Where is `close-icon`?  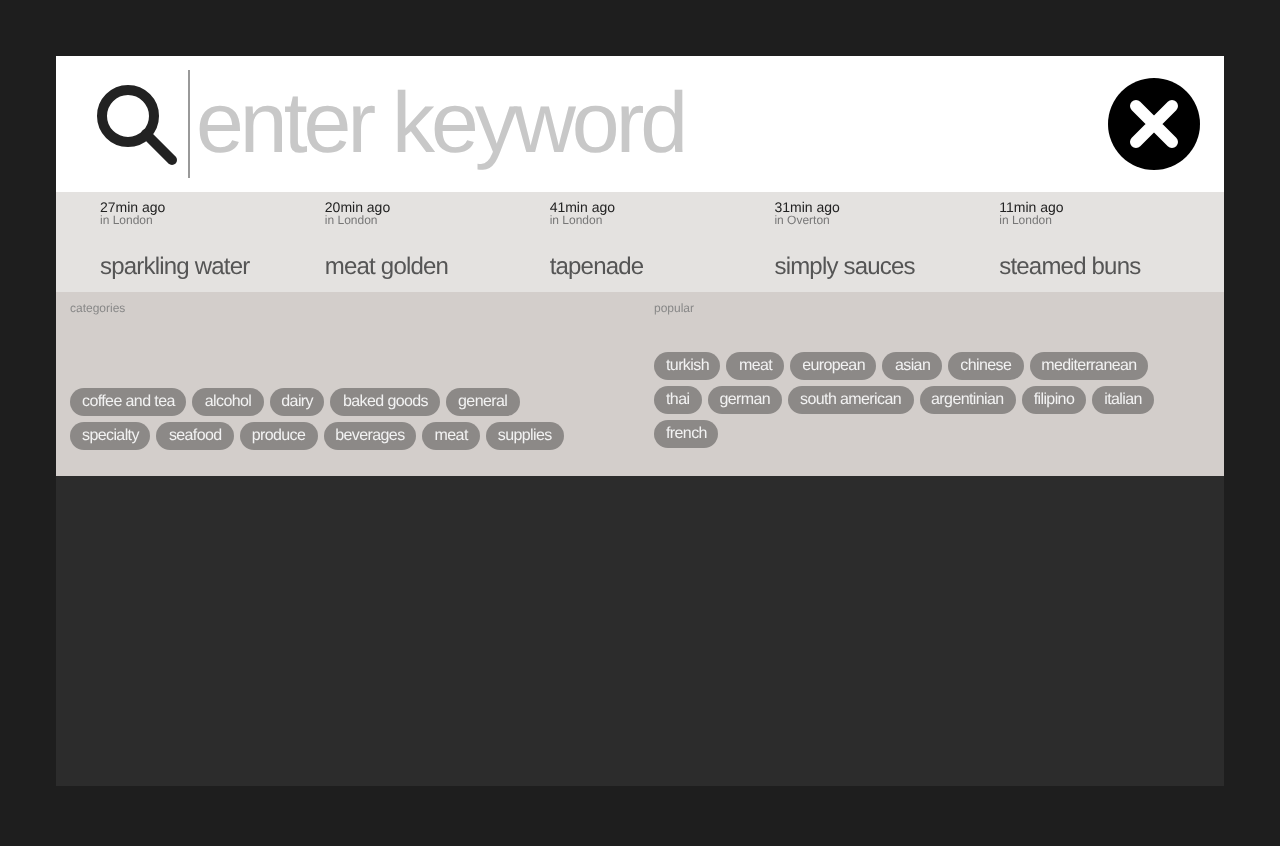
close-icon is located at coordinates (1154, 124).